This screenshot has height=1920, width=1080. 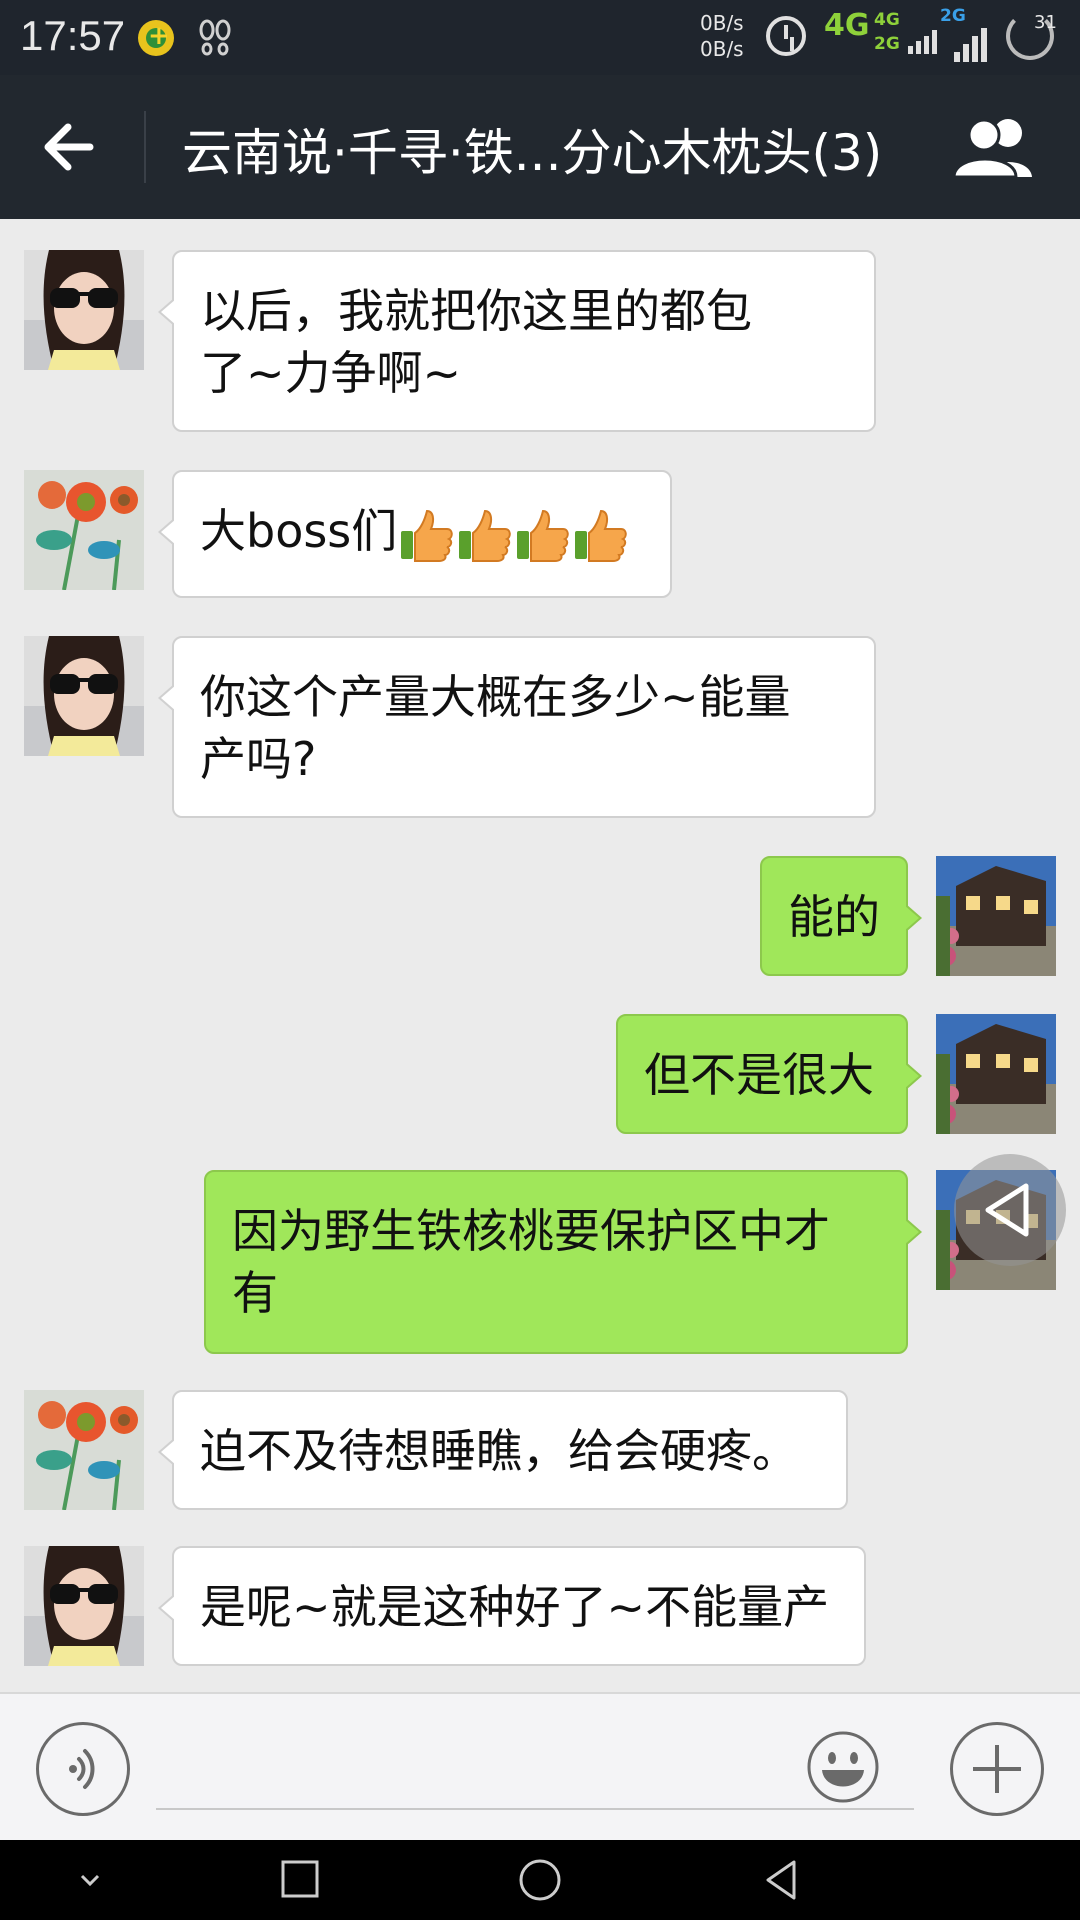 I want to click on message-bubble: 能的, so click(x=841, y=916).